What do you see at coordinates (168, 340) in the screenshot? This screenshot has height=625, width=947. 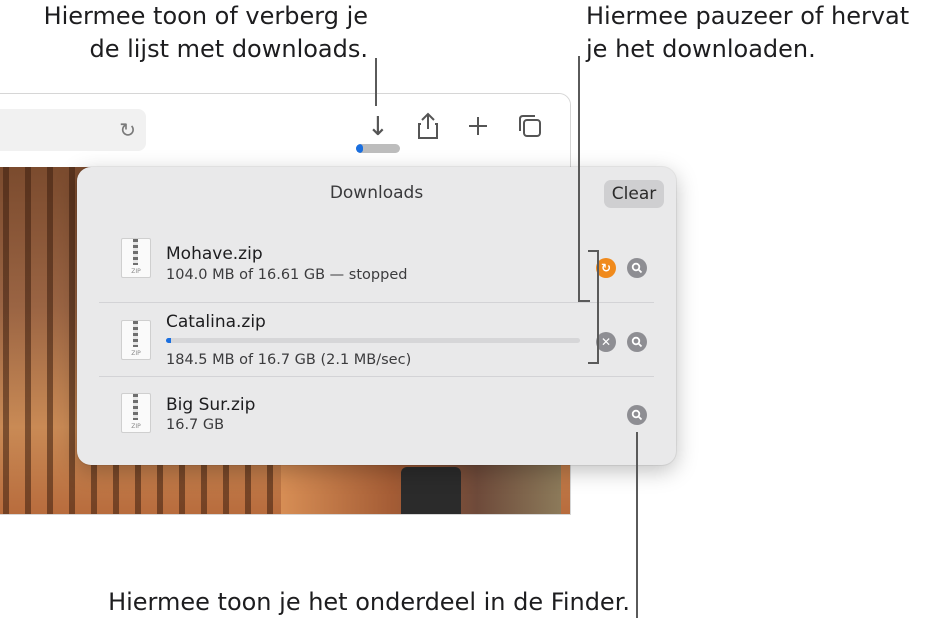 I see `file-progress-fill` at bounding box center [168, 340].